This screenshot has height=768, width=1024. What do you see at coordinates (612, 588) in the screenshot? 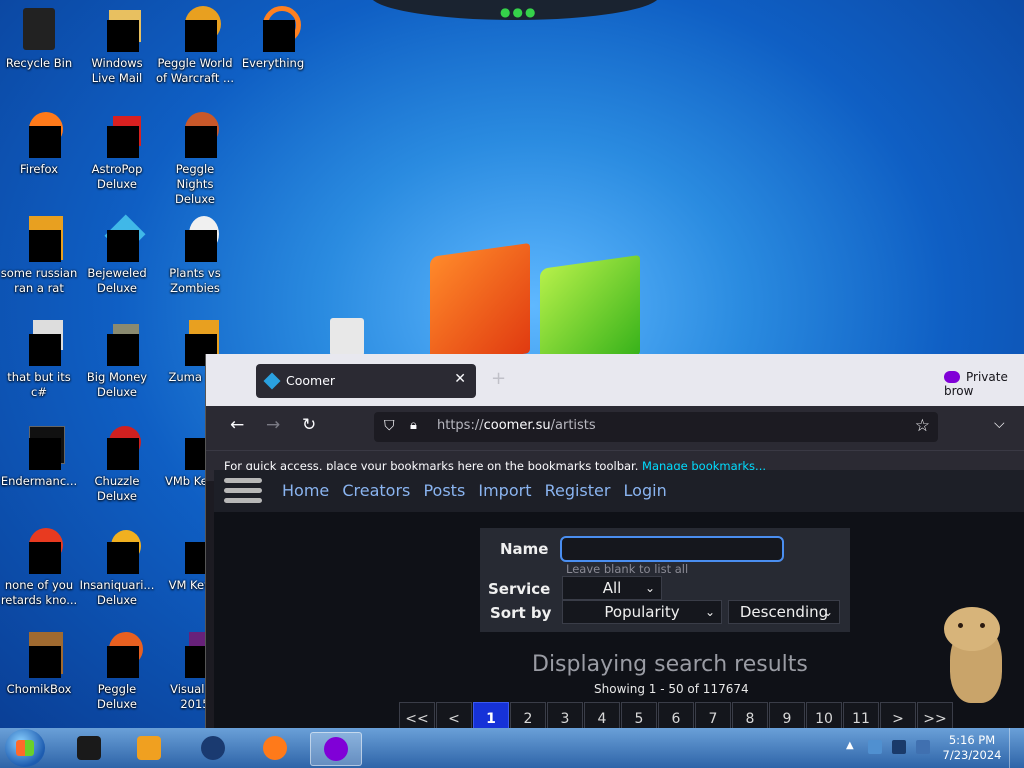
I see `service-select: All ⌄` at bounding box center [612, 588].